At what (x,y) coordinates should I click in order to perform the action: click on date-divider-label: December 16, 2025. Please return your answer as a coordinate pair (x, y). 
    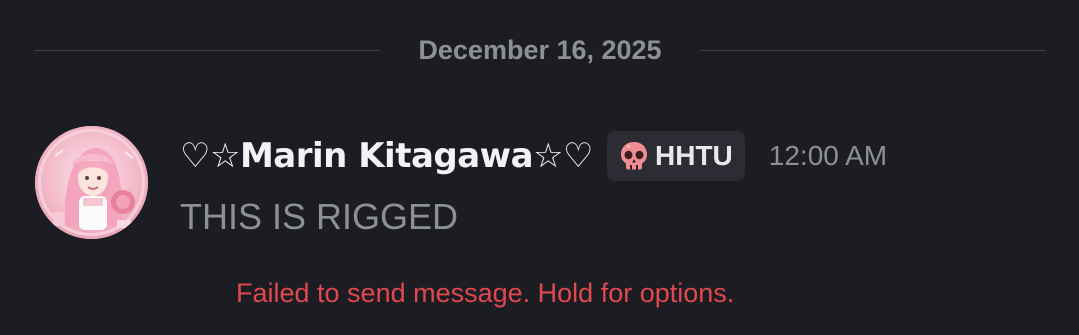
    Looking at the image, I should click on (540, 50).